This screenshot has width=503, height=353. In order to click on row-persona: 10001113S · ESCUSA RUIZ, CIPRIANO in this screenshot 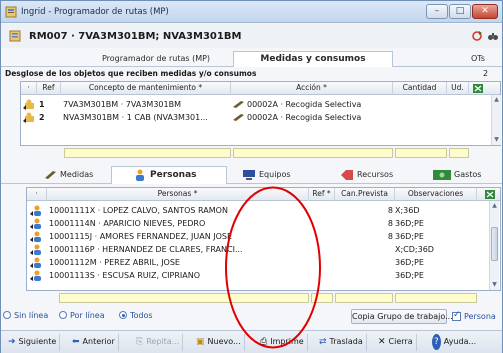, I will do `click(125, 275)`.